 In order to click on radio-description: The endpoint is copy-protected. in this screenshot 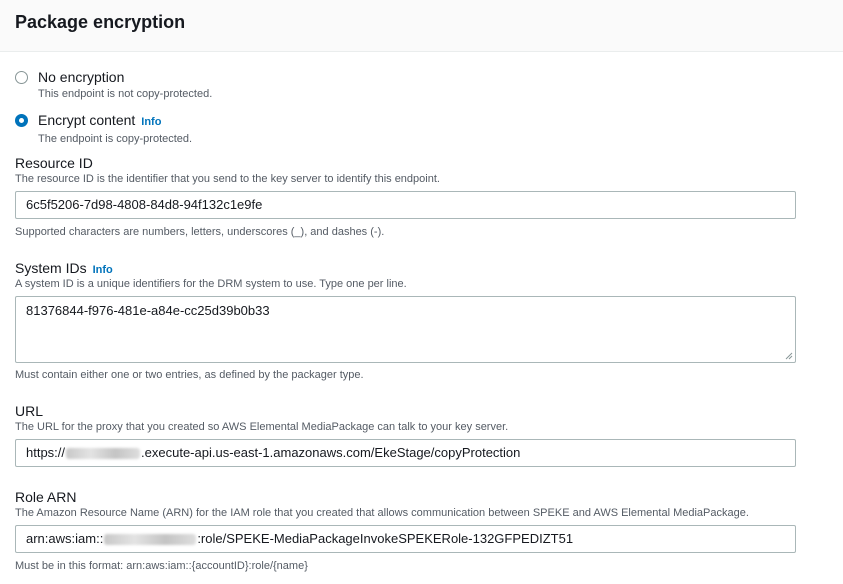, I will do `click(115, 139)`.